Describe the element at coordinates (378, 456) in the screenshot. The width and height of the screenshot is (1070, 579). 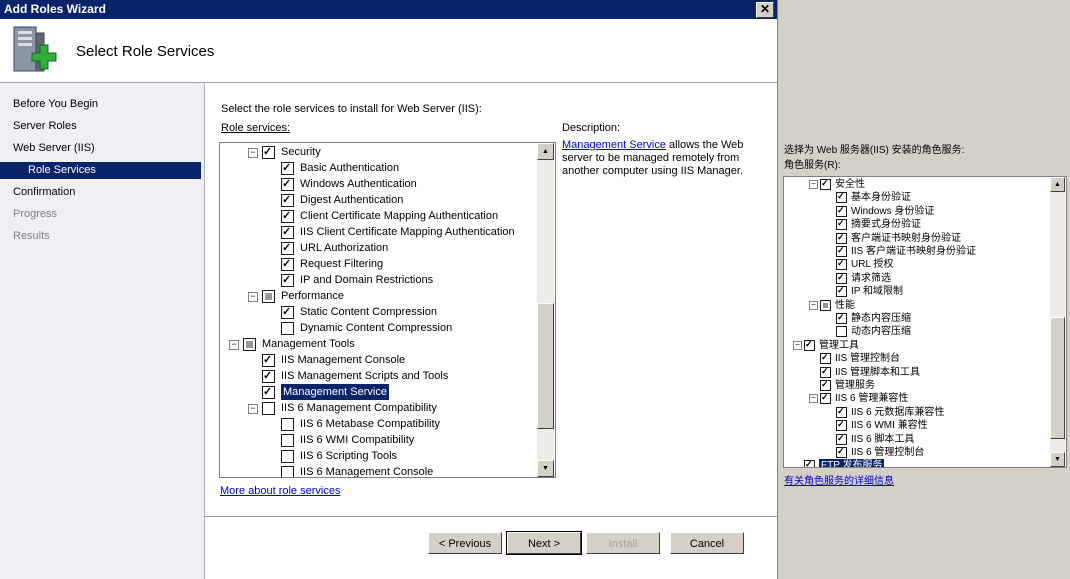
I see `tree-row: IIS 6 Scripting Tools` at that location.